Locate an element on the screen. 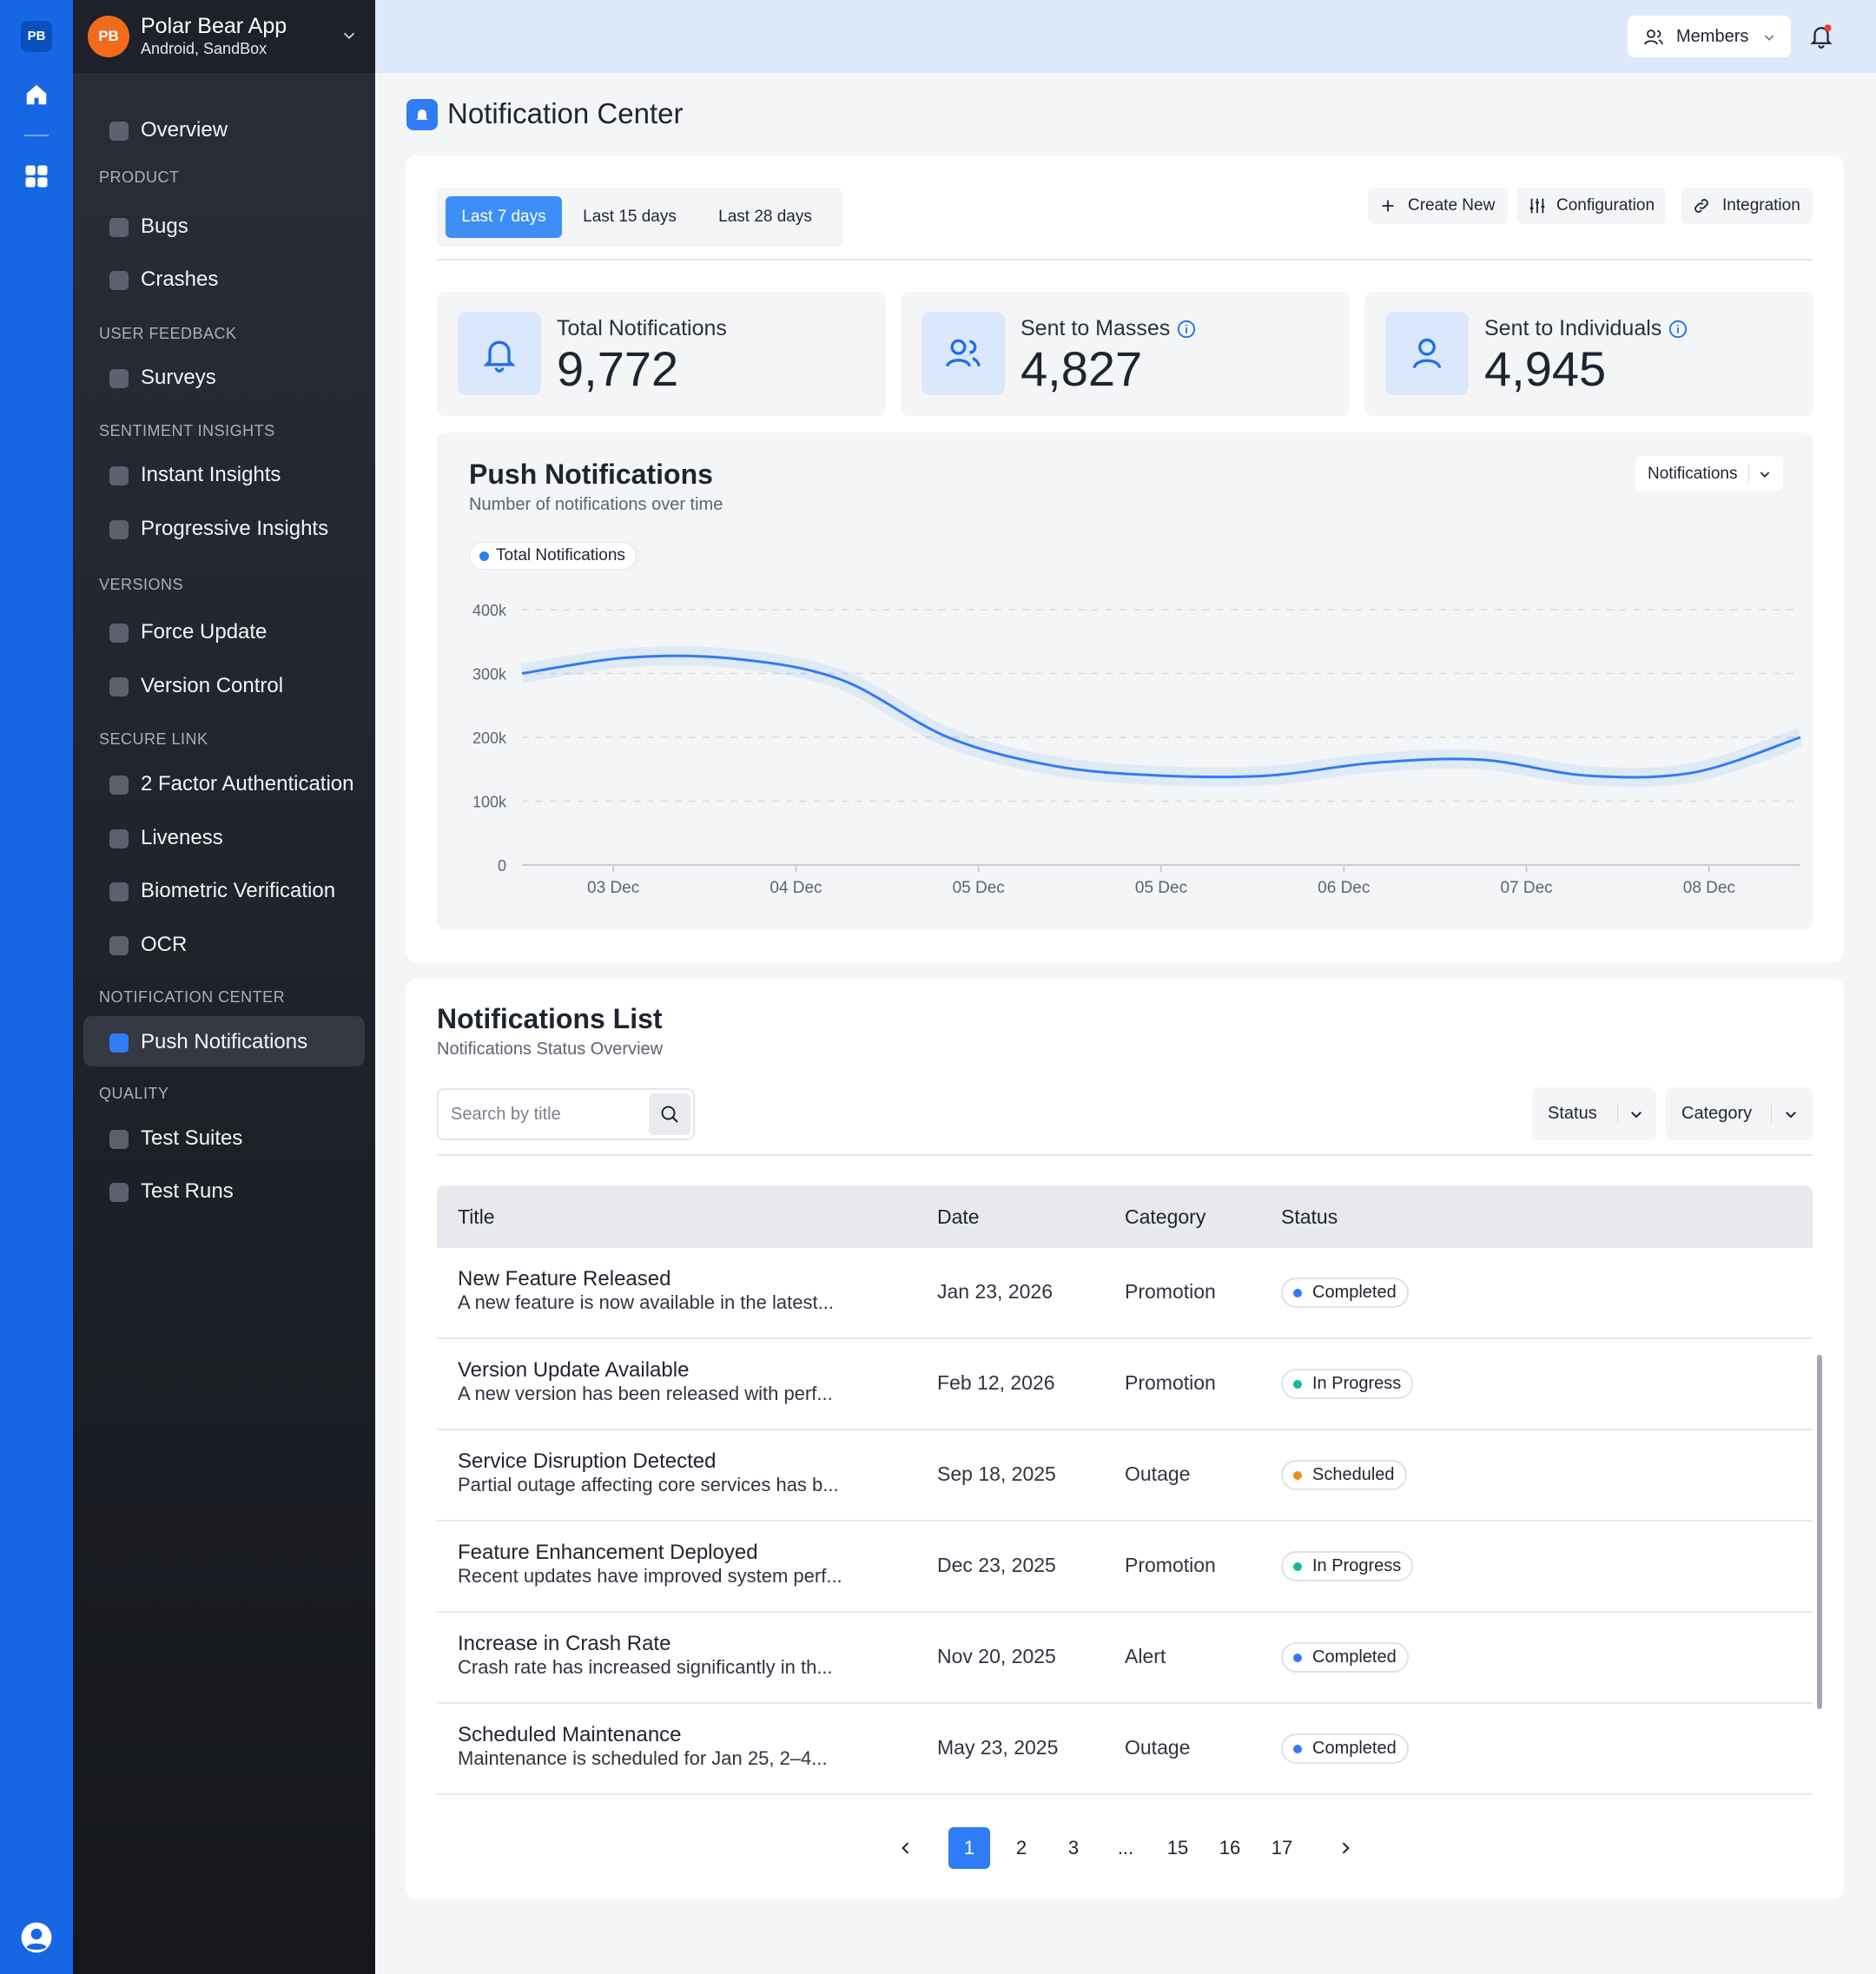  sidebar-item-instant-insights: Instant Insights is located at coordinates (224, 474).